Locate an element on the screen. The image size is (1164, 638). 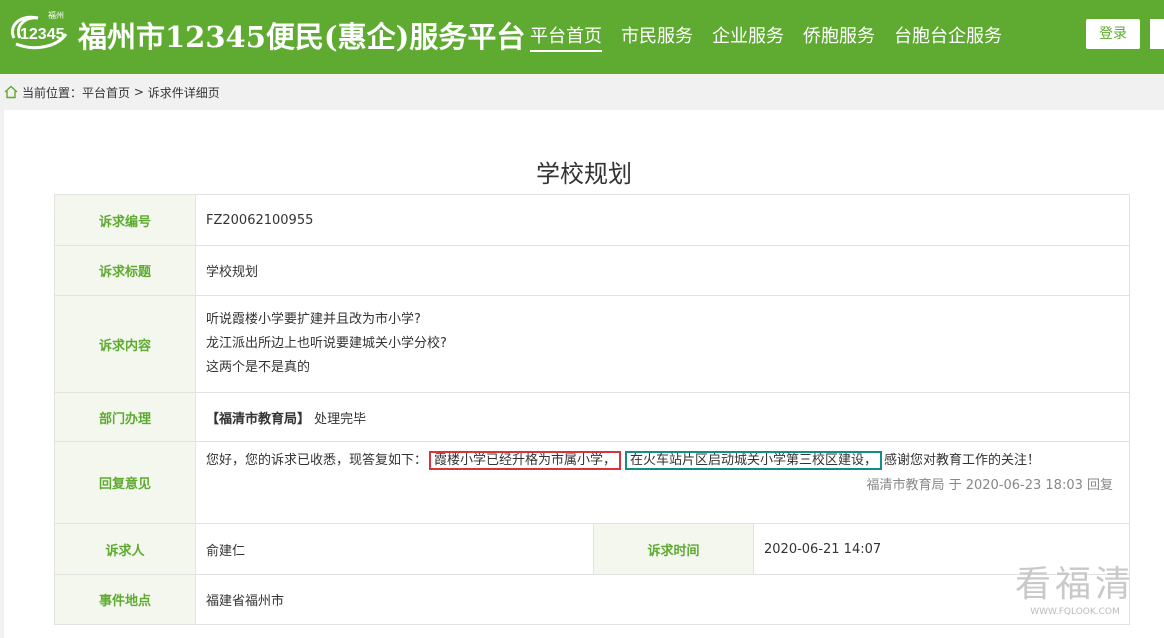
person-label: 诉求人 is located at coordinates (125, 549).